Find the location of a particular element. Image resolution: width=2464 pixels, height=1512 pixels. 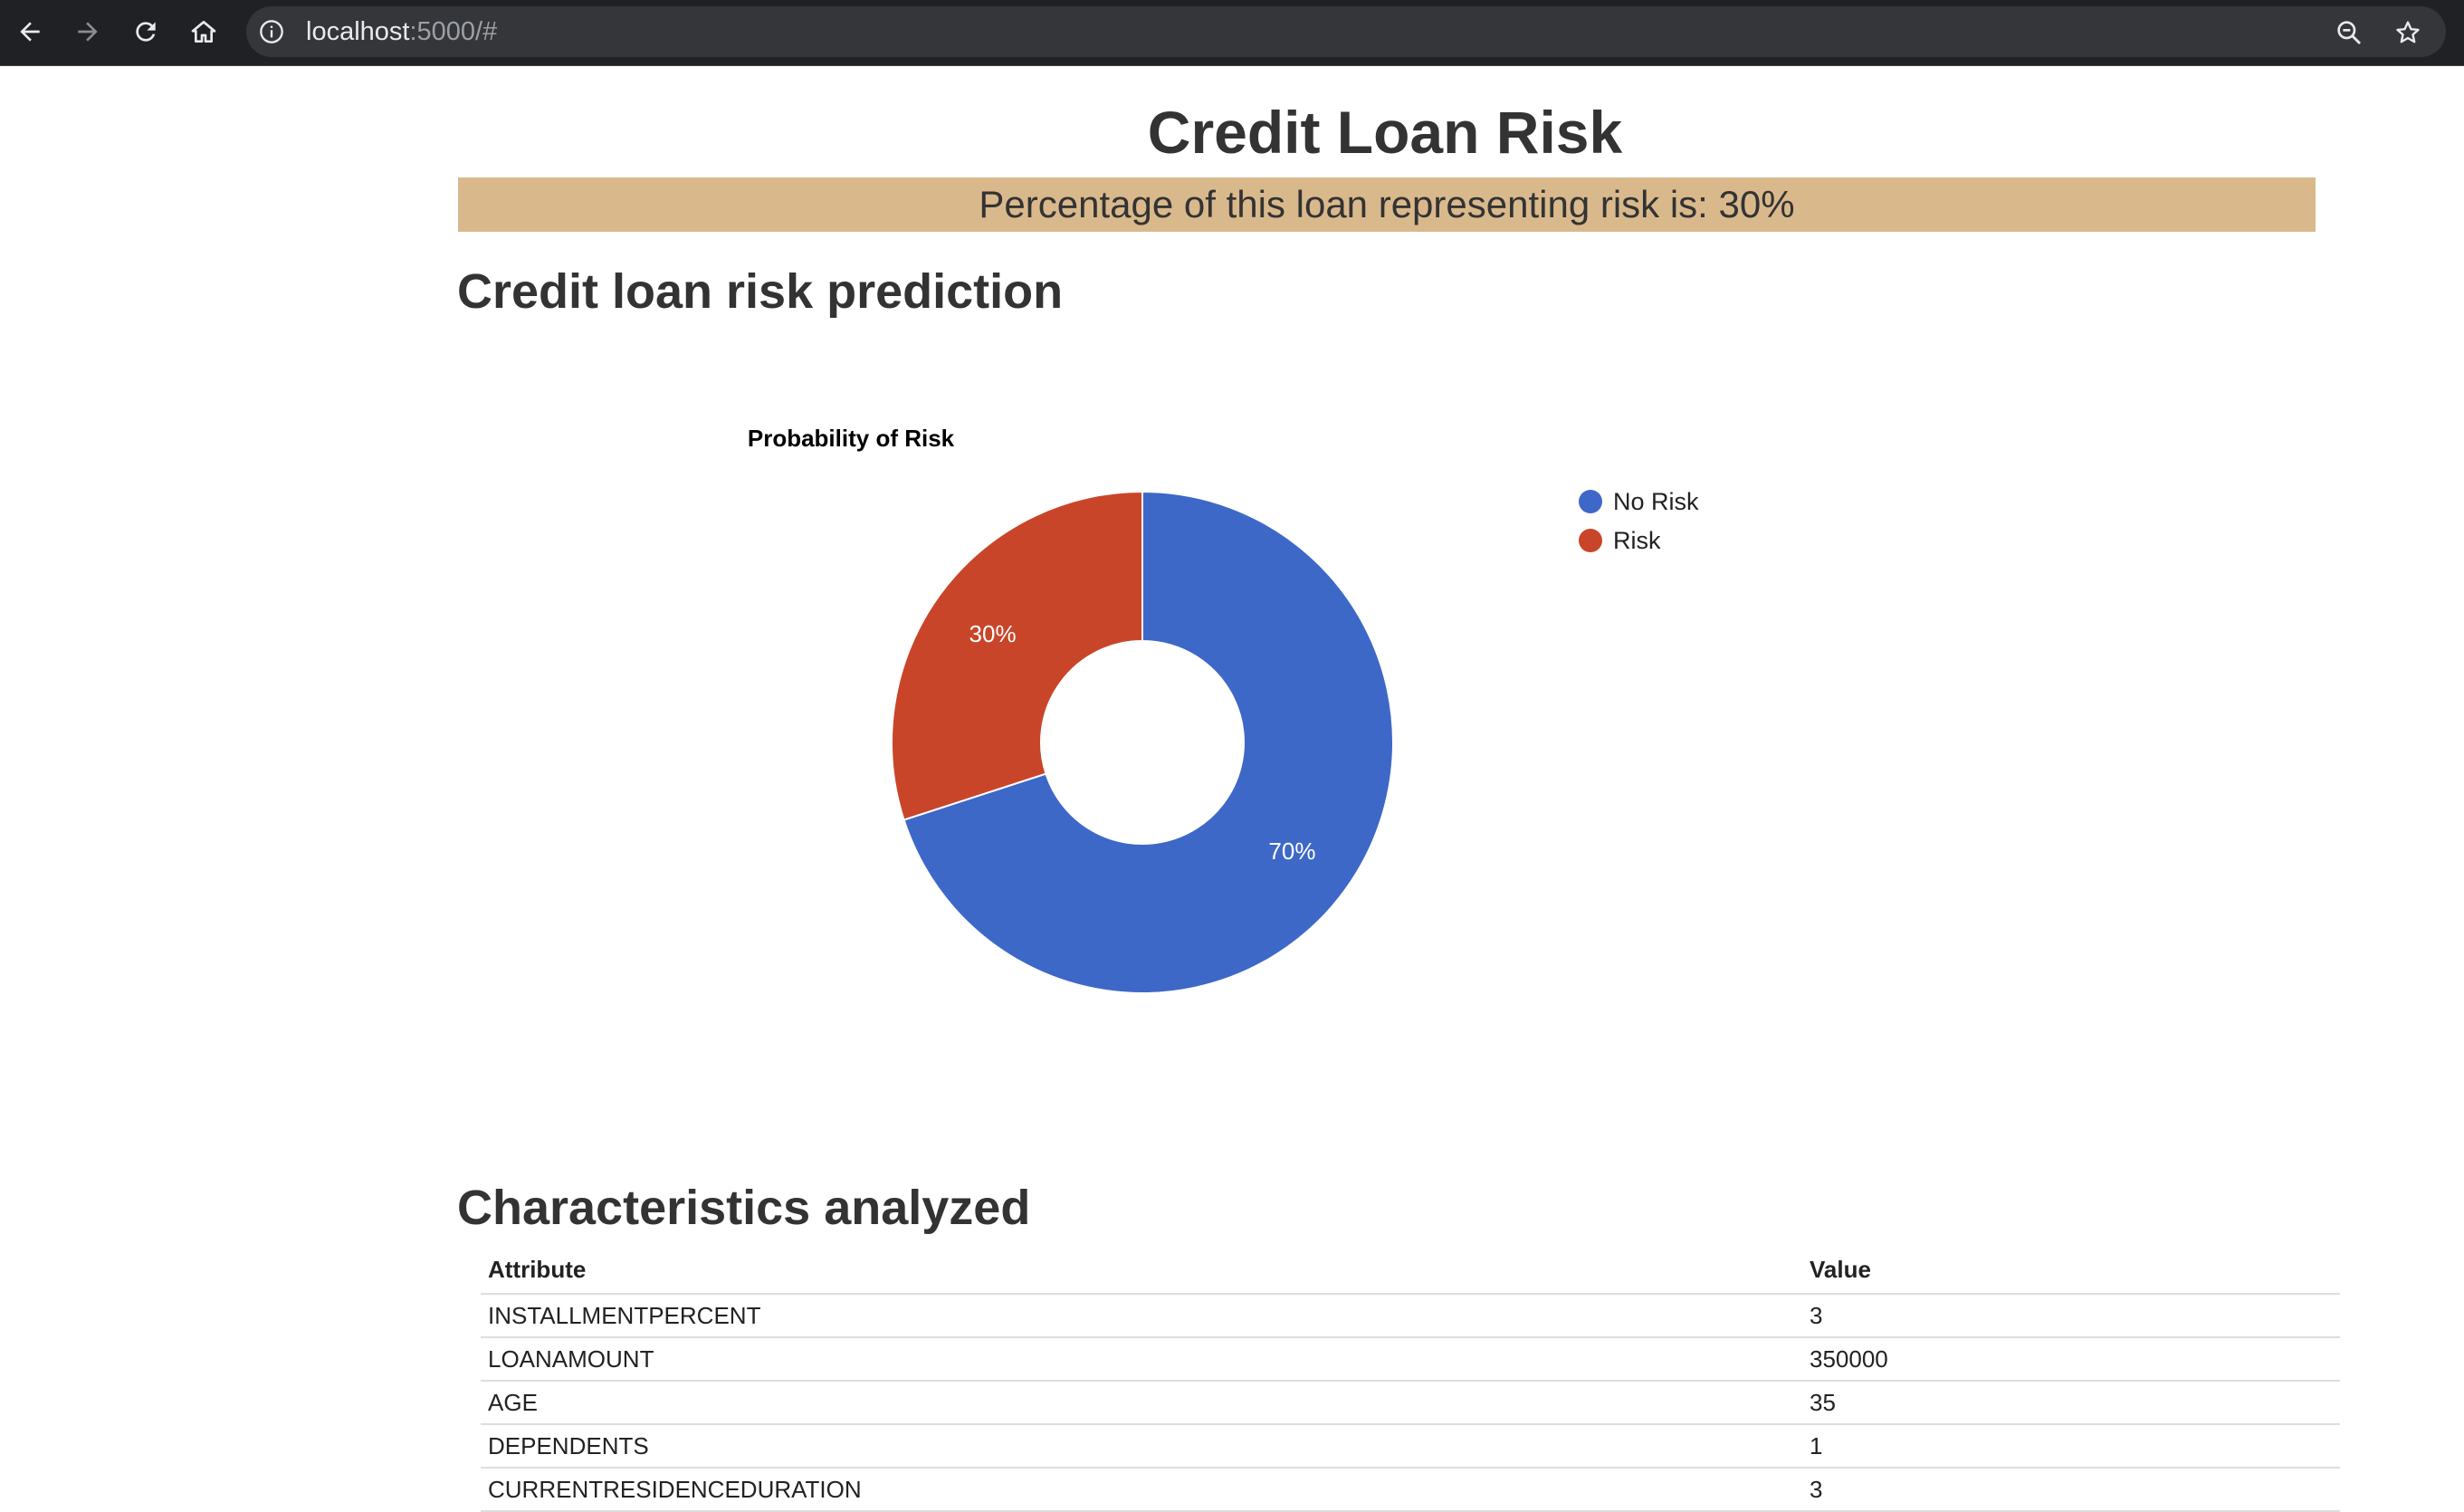

home-button is located at coordinates (203, 32).